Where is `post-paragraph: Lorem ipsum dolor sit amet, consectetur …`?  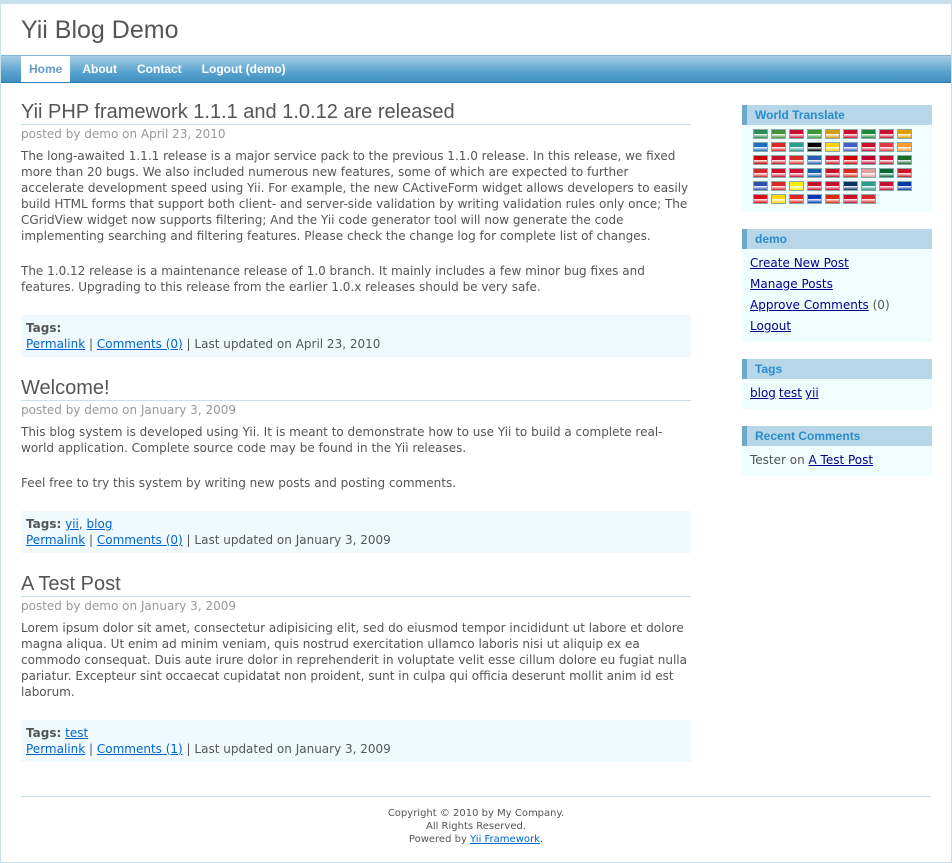
post-paragraph: Lorem ipsum dolor sit amet, consectetur … is located at coordinates (354, 660).